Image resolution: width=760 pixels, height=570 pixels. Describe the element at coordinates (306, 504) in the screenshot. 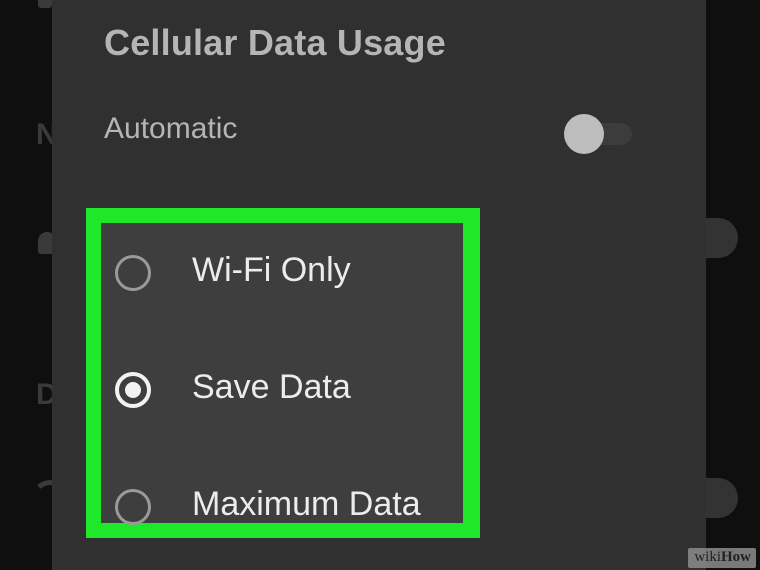

I see `option-label: Maximum Data` at that location.